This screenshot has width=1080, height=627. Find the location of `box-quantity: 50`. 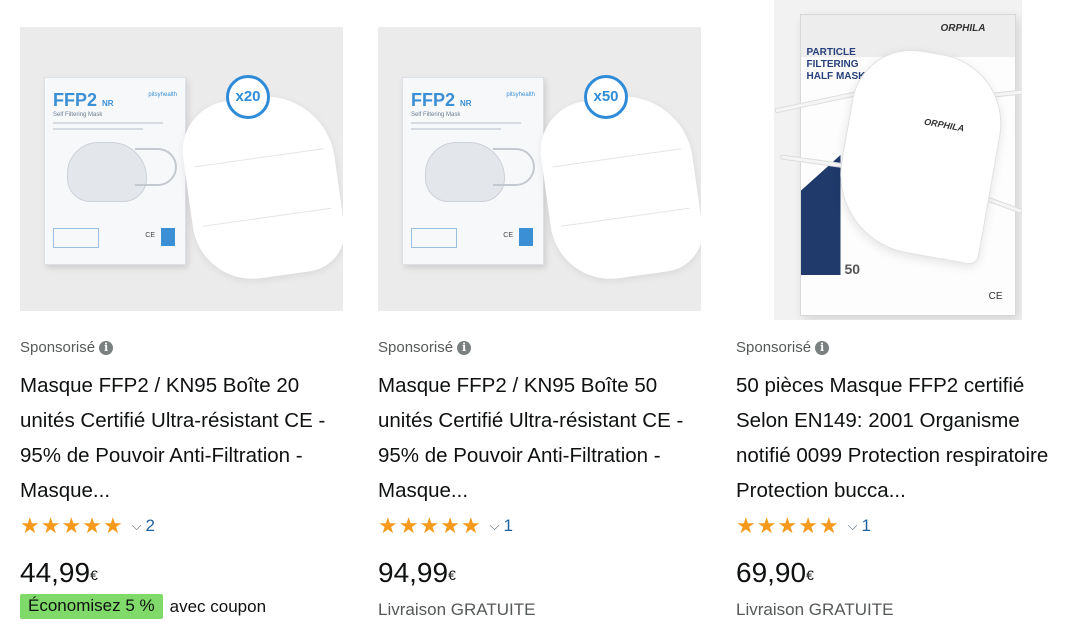

box-quantity: 50 is located at coordinates (852, 269).